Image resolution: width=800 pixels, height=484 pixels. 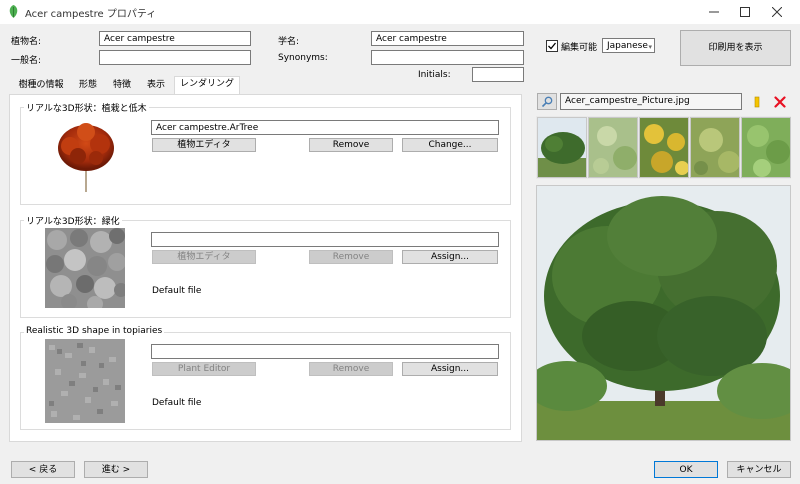 What do you see at coordinates (86, 157) in the screenshot?
I see `tree-3d-preview` at bounding box center [86, 157].